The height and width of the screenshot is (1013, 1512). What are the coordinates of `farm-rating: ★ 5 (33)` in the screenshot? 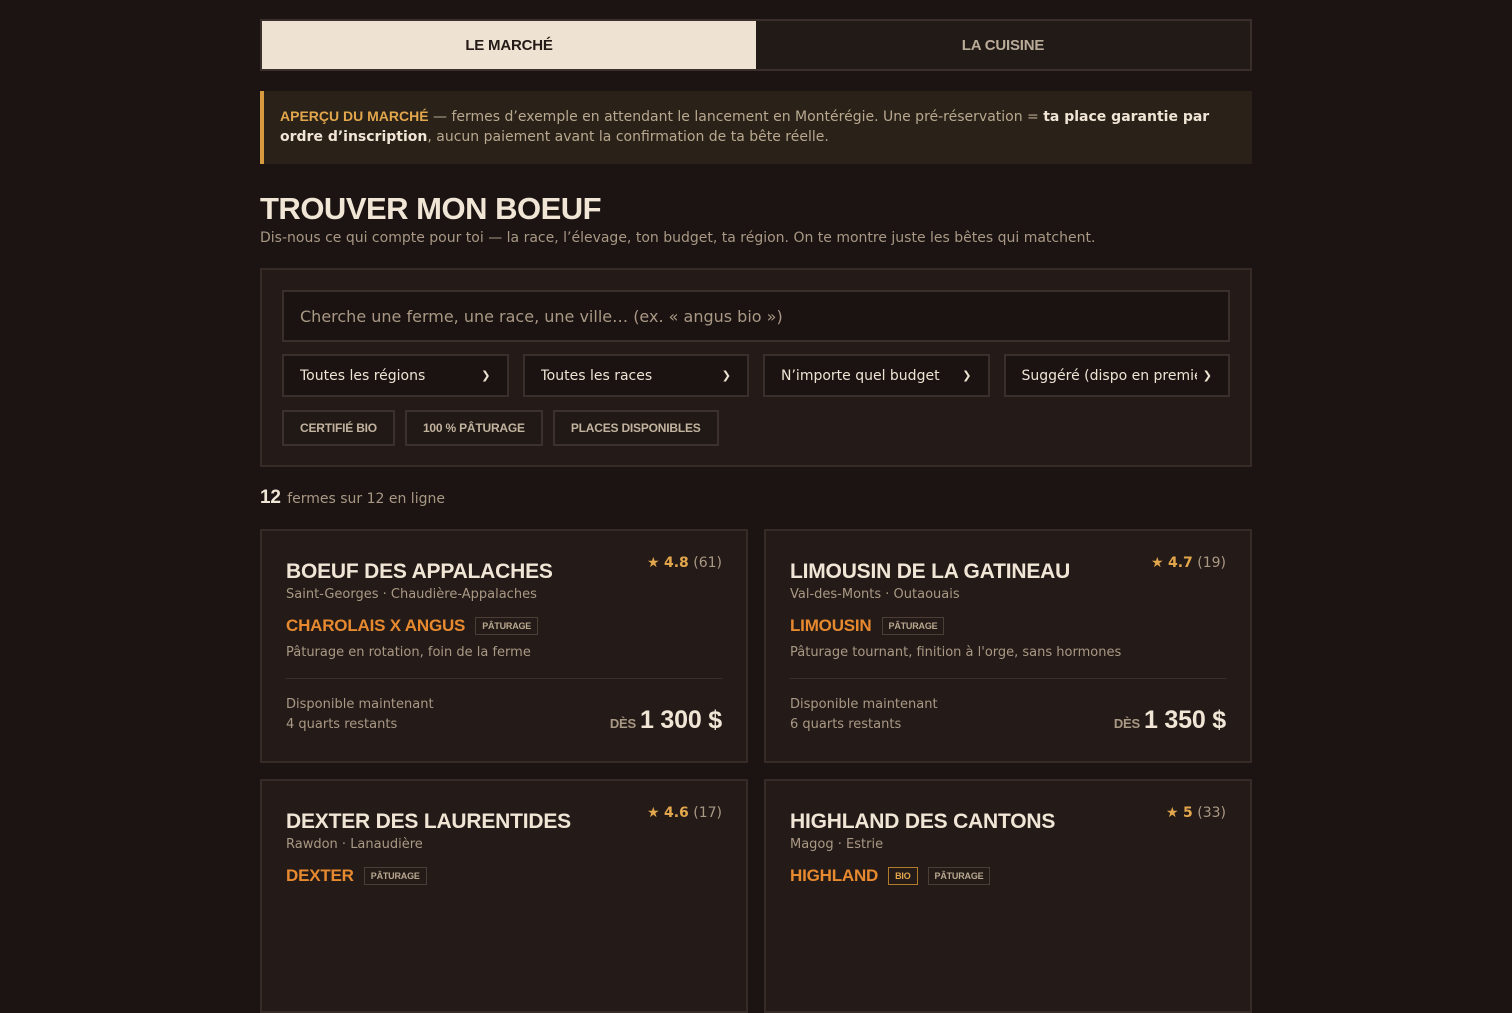 It's located at (1196, 813).